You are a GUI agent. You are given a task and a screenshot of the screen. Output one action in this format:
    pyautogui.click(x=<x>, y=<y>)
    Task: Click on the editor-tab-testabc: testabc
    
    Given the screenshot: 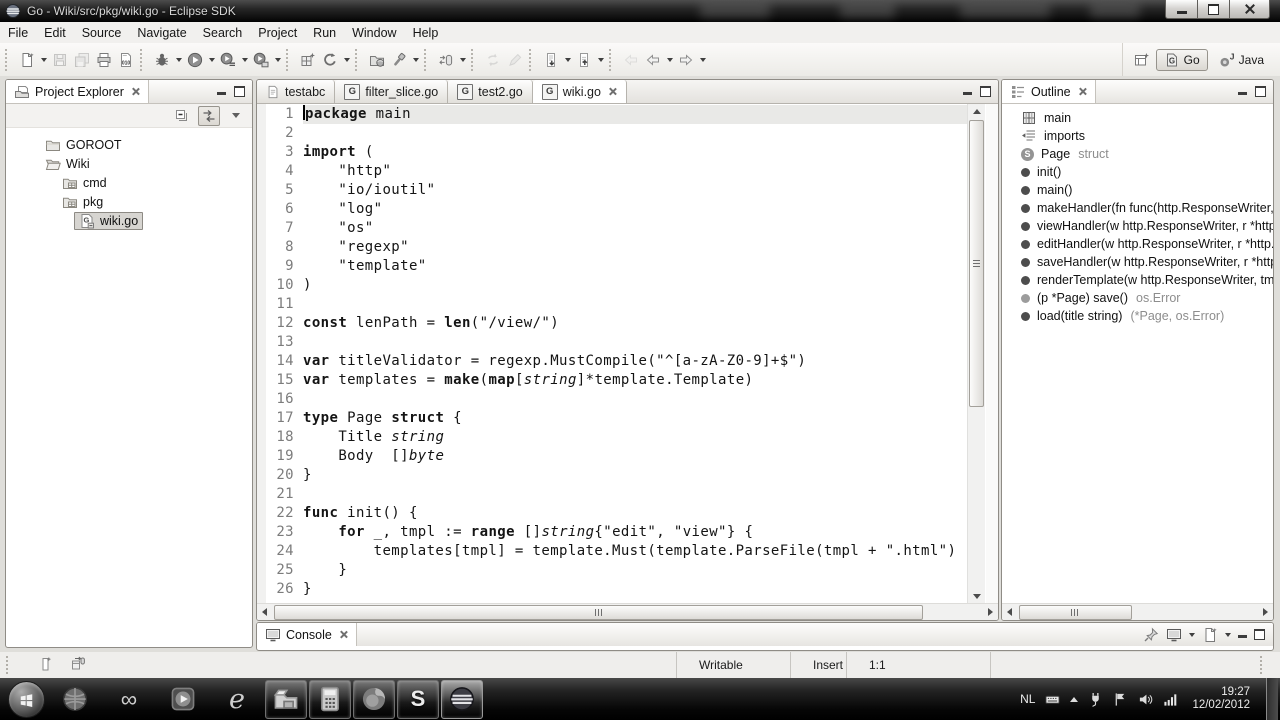 What is the action you would take?
    pyautogui.click(x=296, y=91)
    